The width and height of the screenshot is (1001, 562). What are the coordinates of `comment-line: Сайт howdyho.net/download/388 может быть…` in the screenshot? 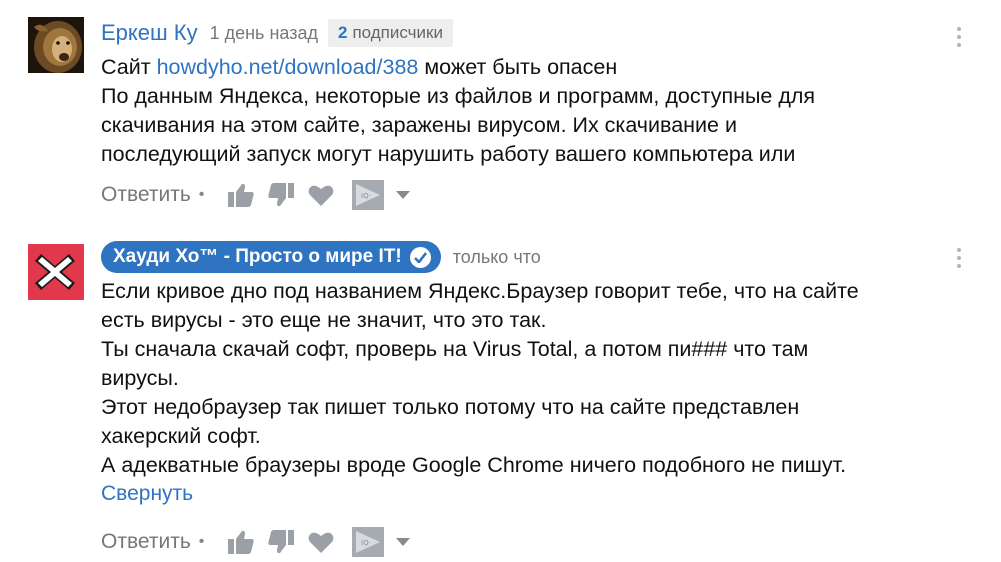 It's located at (526, 67).